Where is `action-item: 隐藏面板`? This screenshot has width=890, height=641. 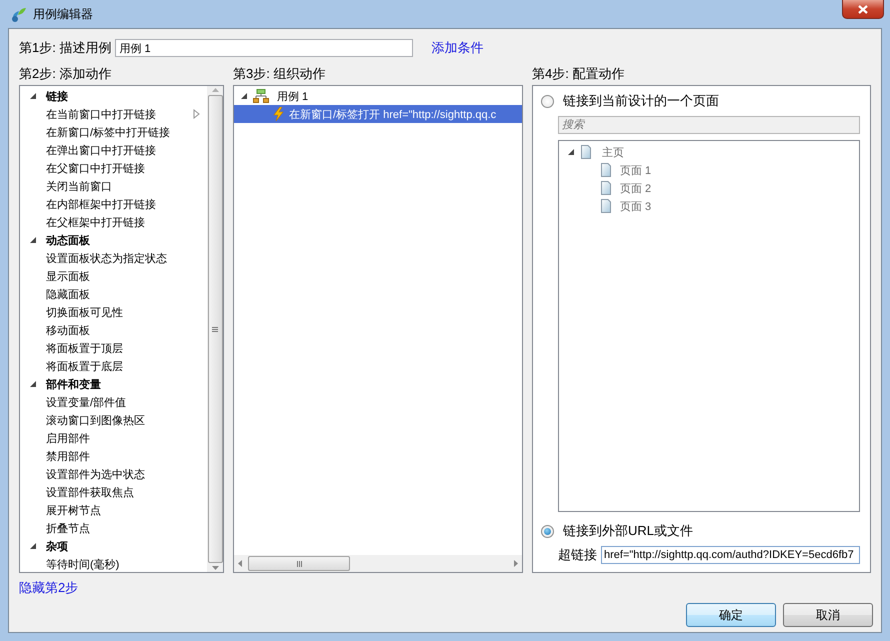
action-item: 隐藏面板 is located at coordinates (68, 294).